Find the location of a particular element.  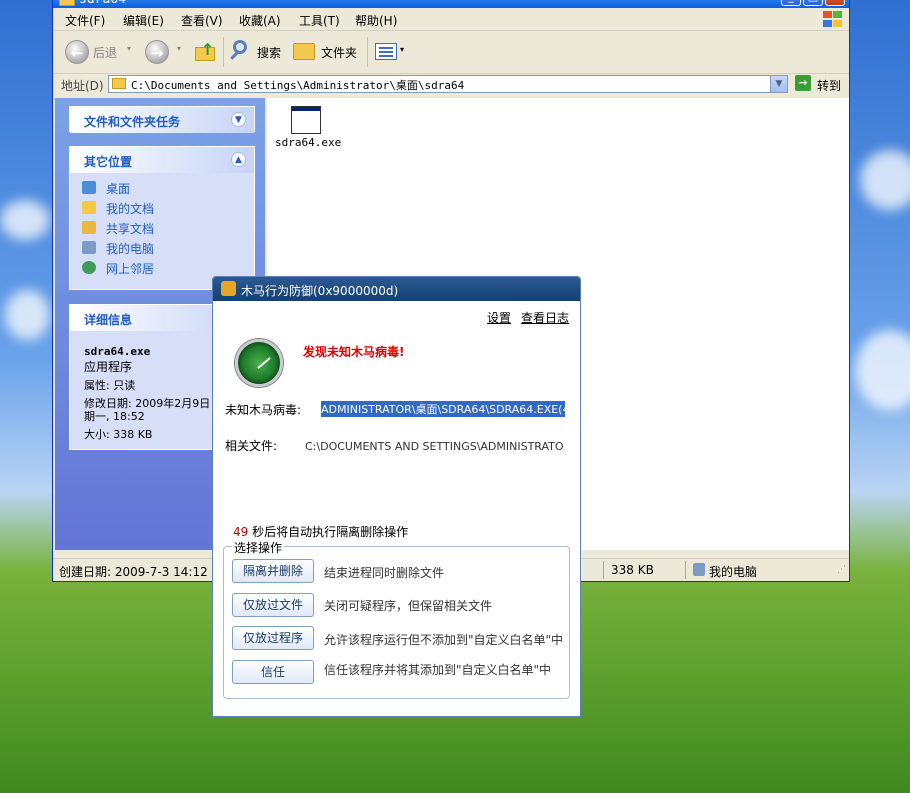

menu-edit: 编辑(E) is located at coordinates (143, 20).